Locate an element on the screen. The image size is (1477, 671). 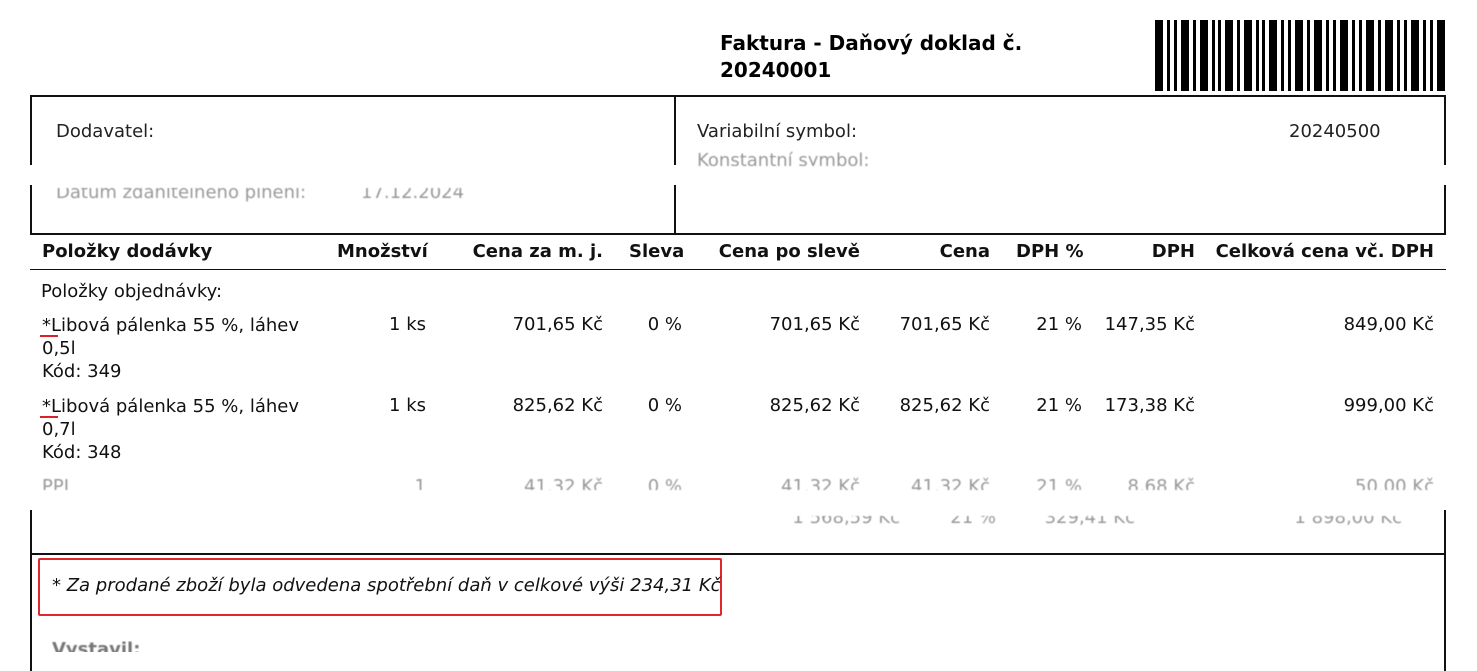
summary-vat: 329,41 Kč is located at coordinates (1089, 522).